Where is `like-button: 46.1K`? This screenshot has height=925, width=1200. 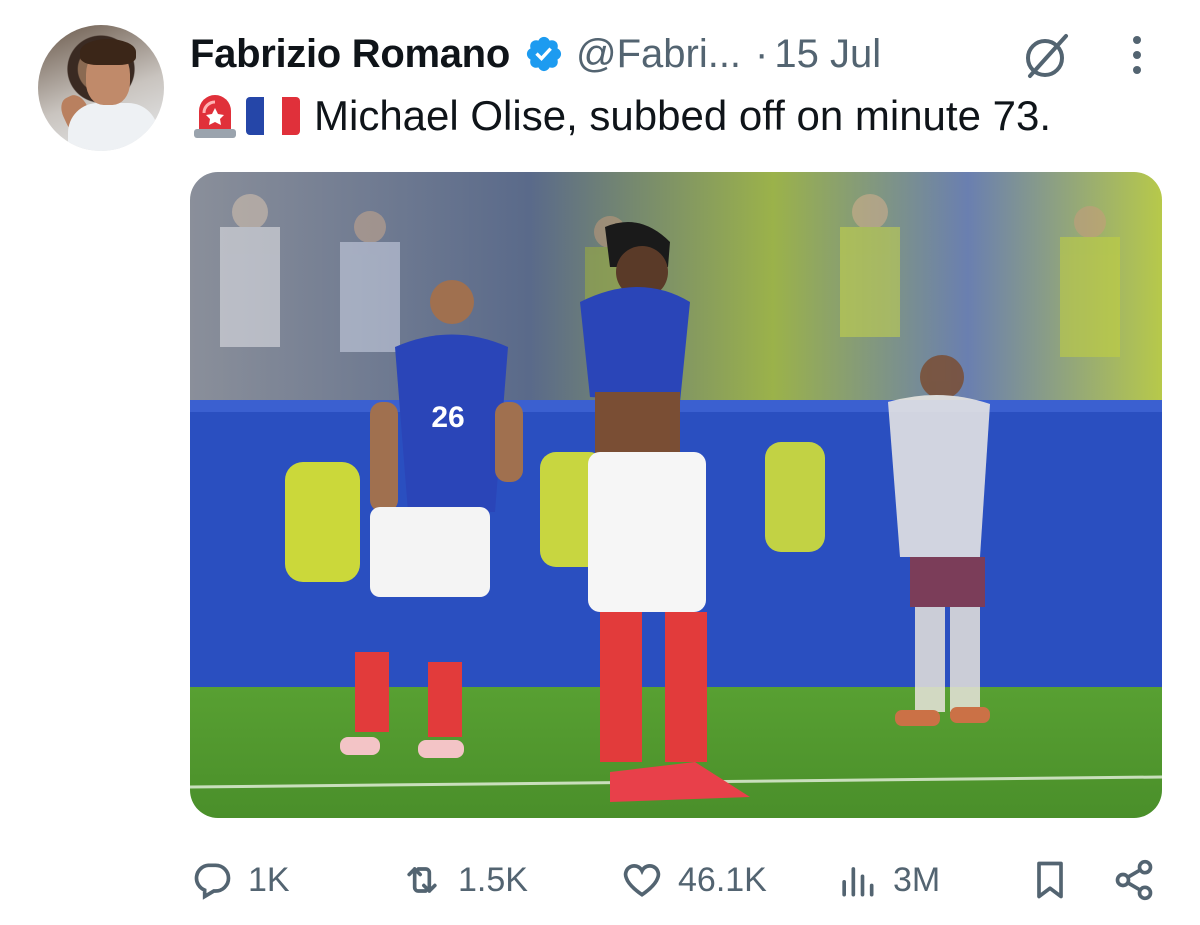 like-button: 46.1K is located at coordinates (693, 880).